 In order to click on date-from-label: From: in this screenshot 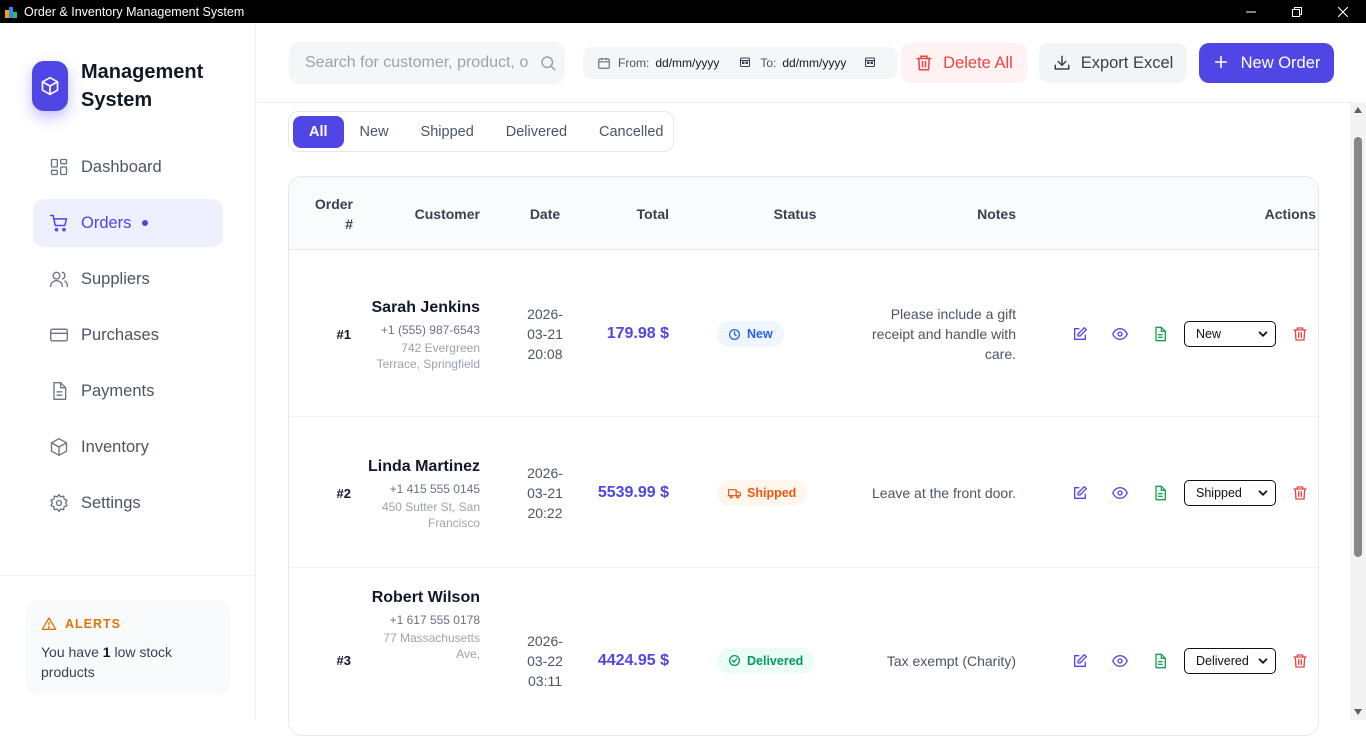, I will do `click(634, 63)`.